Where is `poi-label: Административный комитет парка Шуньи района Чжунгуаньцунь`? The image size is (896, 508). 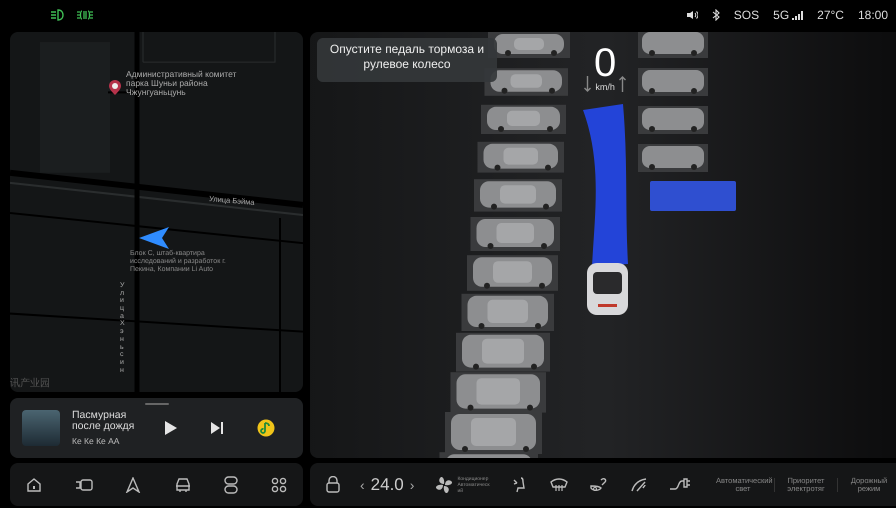
poi-label: Административный комитет парка Шуньи района Чжунгуаньцунь is located at coordinates (182, 83).